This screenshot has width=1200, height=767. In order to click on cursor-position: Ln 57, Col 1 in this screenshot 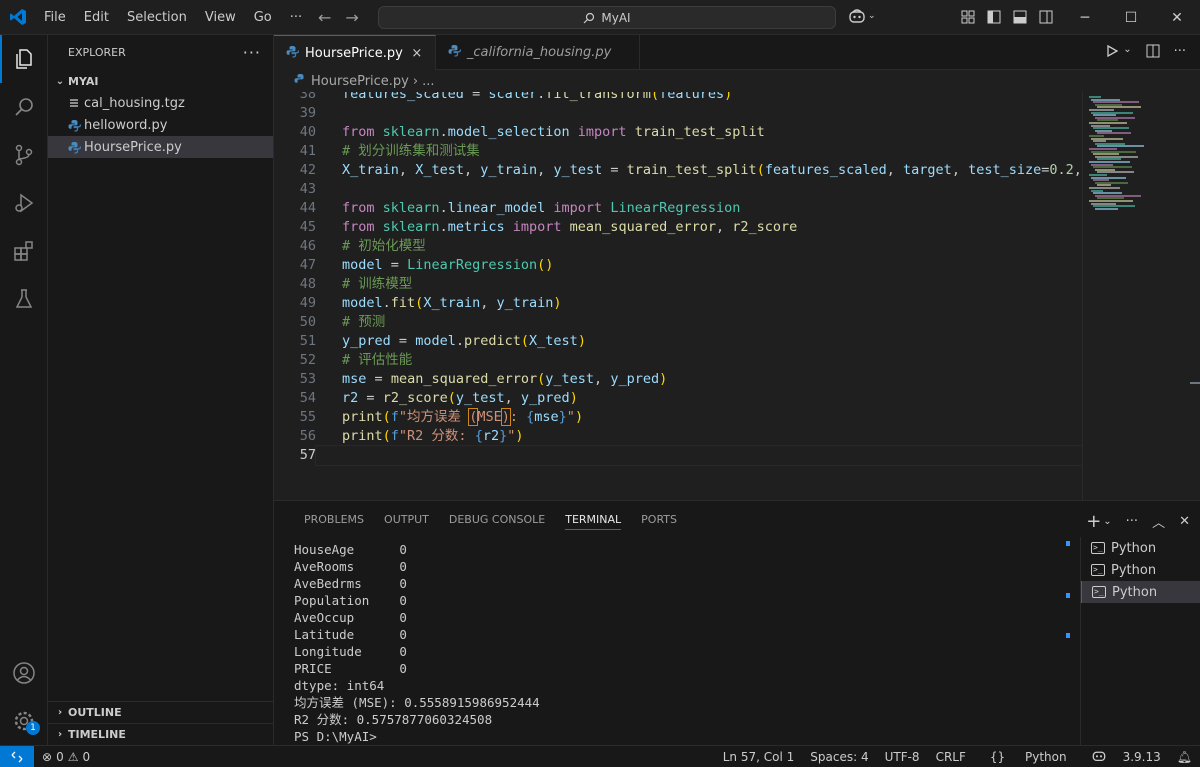, I will do `click(759, 757)`.